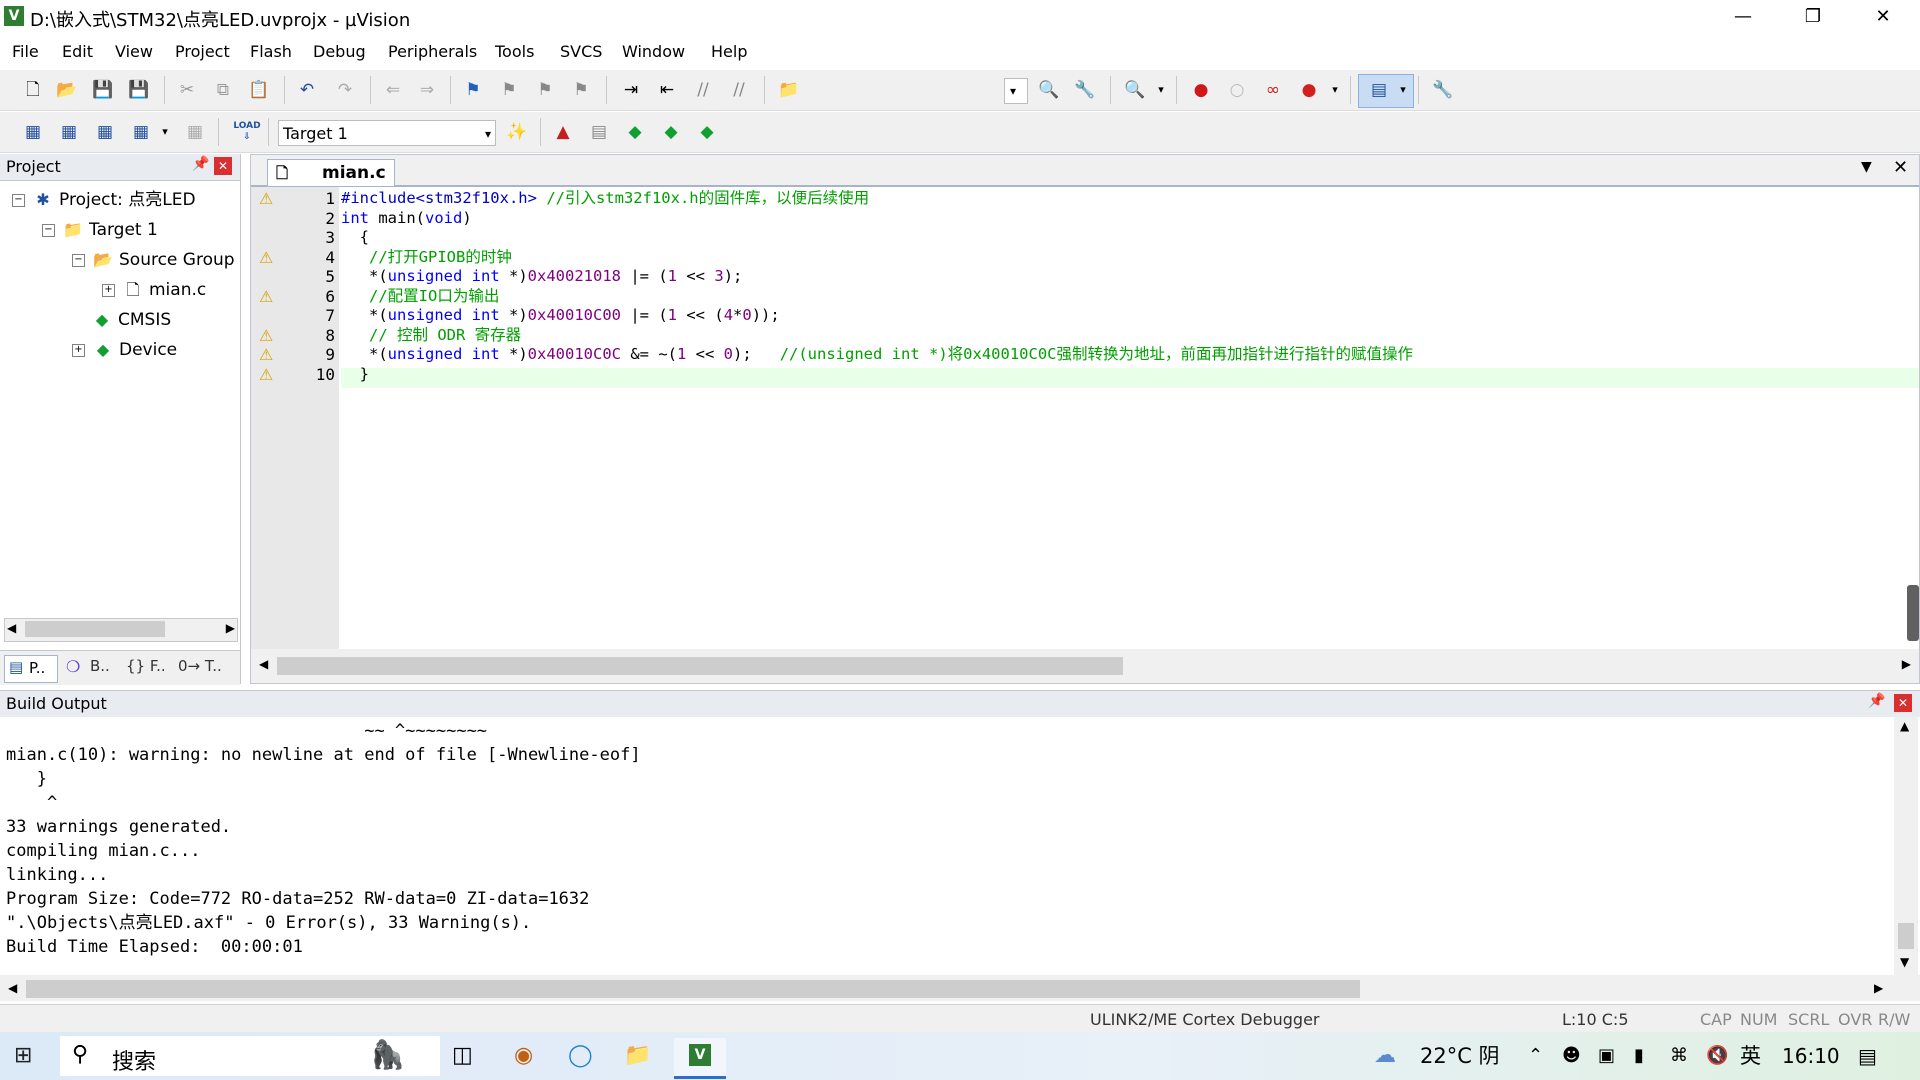 The width and height of the screenshot is (1920, 1080). What do you see at coordinates (1443, 90) in the screenshot?
I see `configure-icon: 🔧` at bounding box center [1443, 90].